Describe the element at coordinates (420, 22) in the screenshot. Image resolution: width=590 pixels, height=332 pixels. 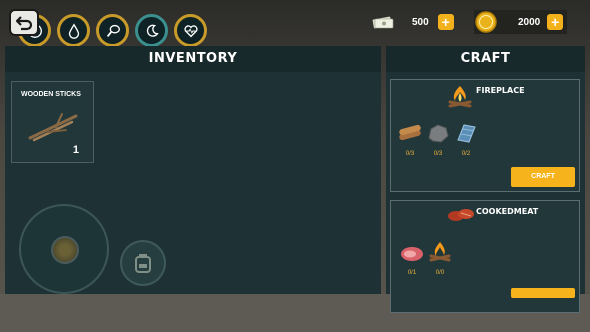
I see `cash-amount: 500` at that location.